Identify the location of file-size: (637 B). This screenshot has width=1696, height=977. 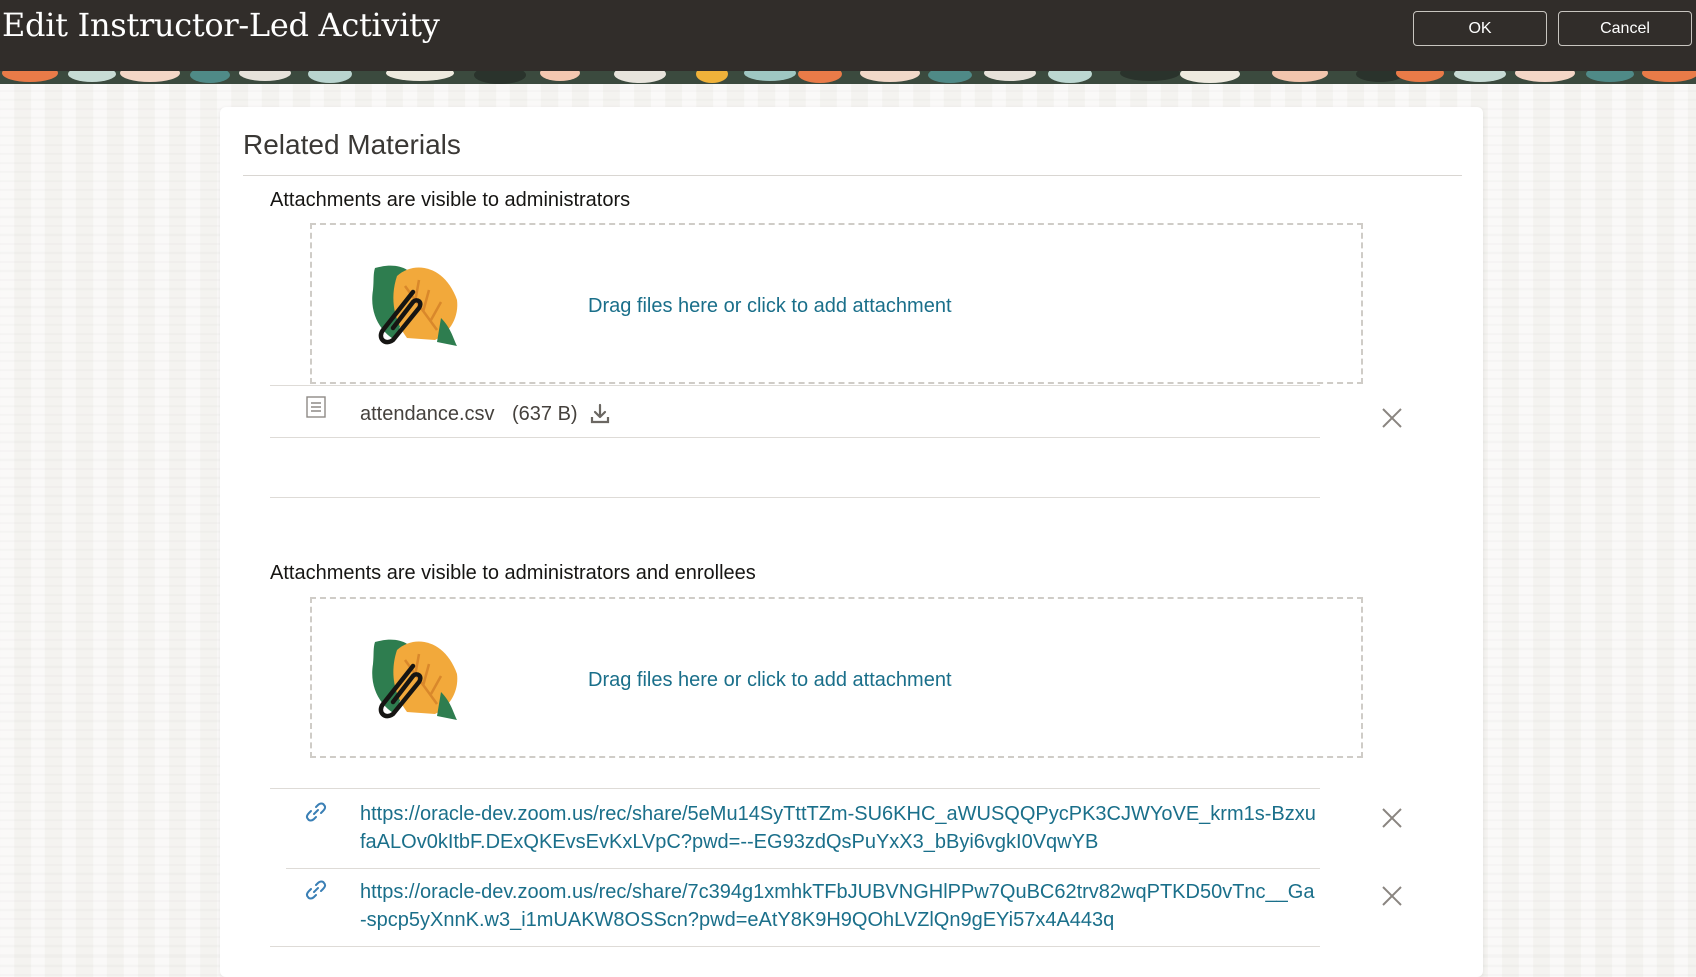
(545, 414).